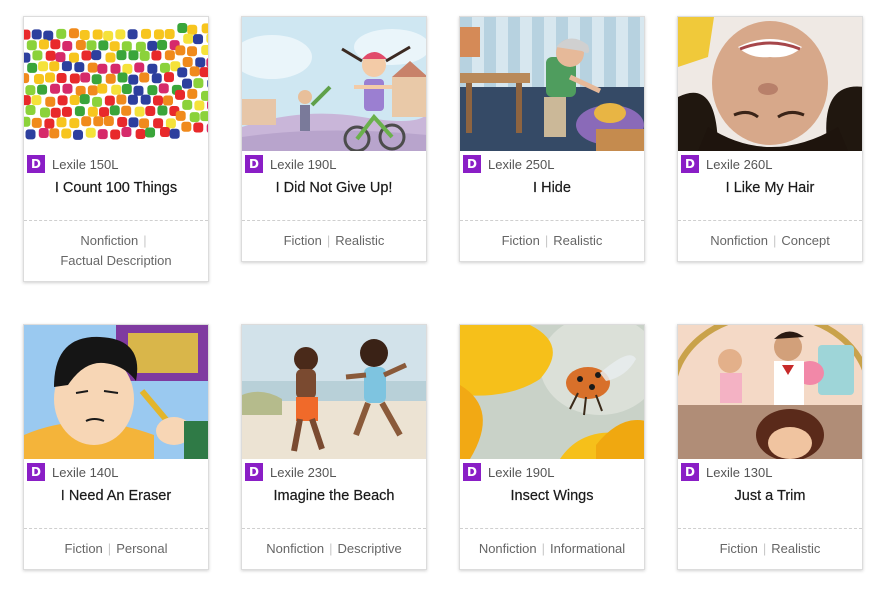  Describe the element at coordinates (116, 200) in the screenshot. I see `book-title: I Count 100 Things` at that location.